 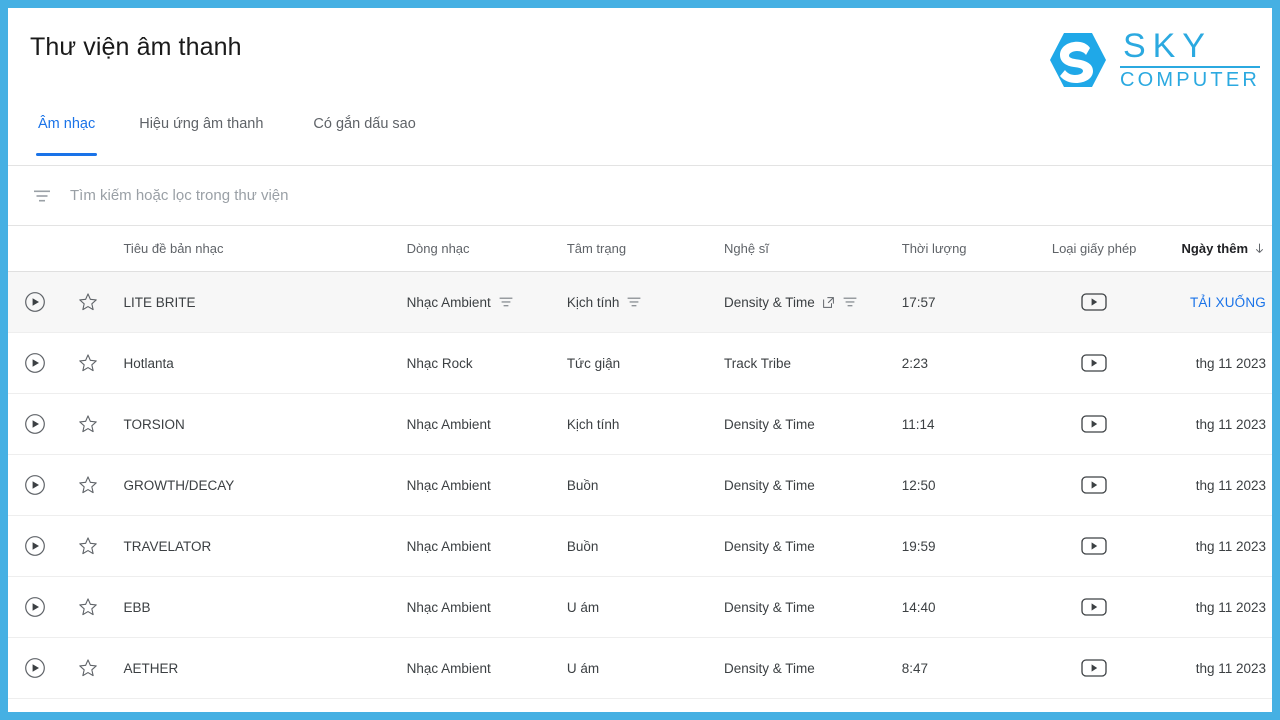 I want to click on search-bar, so click(x=640, y=196).